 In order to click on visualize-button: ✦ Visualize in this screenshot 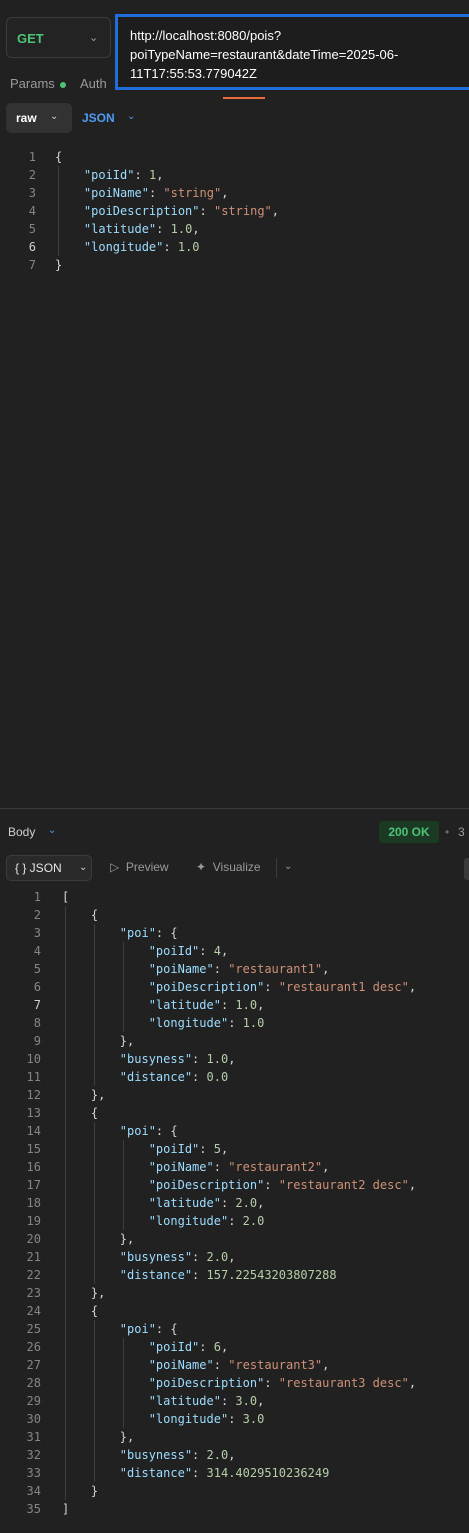, I will do `click(228, 867)`.